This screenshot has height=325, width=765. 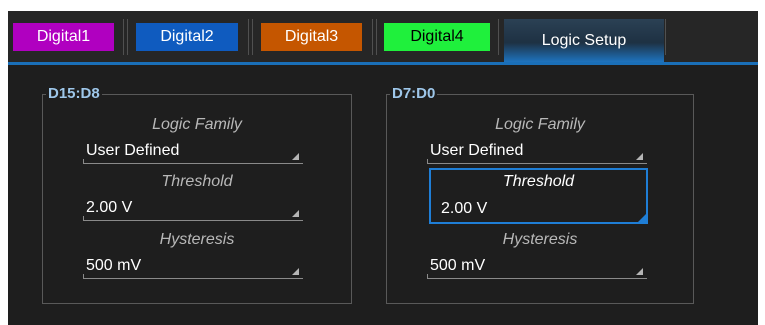 What do you see at coordinates (311, 37) in the screenshot?
I see `tab-digital3: Digital3` at bounding box center [311, 37].